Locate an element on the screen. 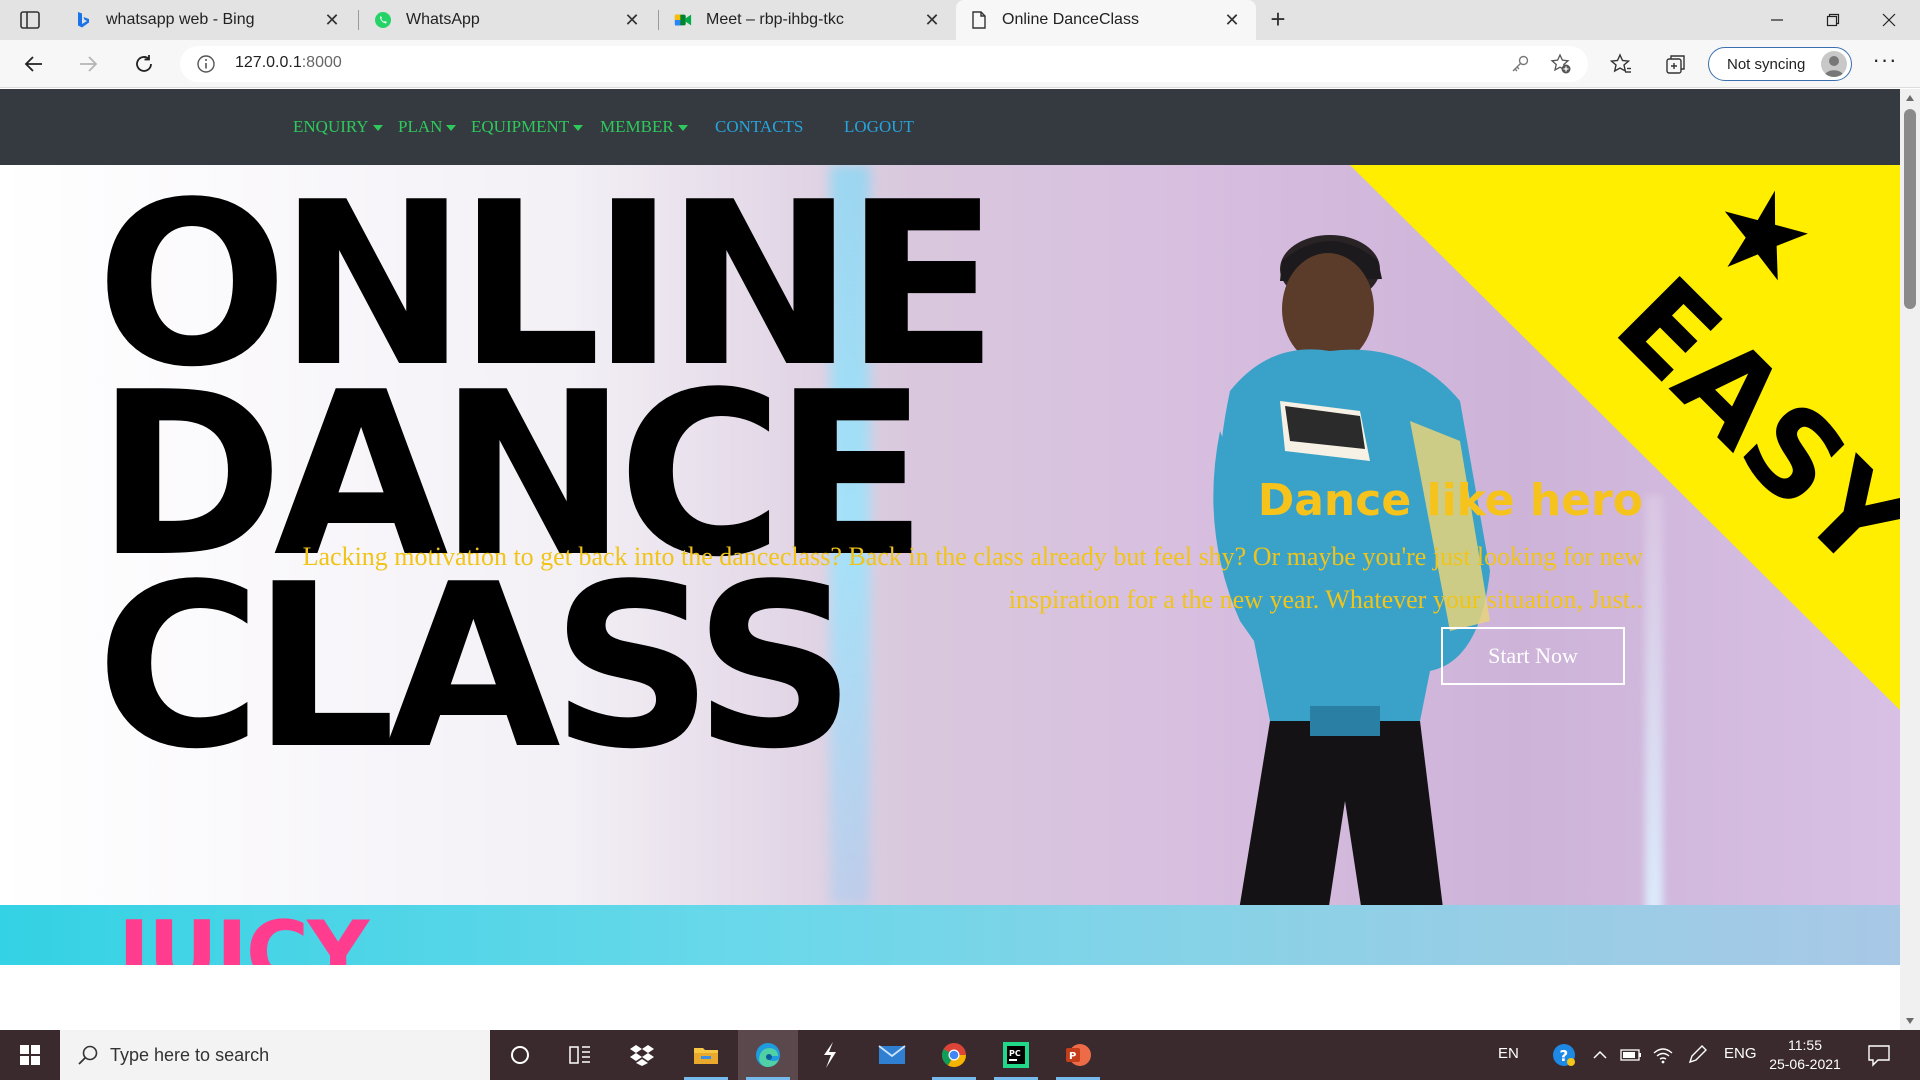  bing-icon is located at coordinates (83, 20).